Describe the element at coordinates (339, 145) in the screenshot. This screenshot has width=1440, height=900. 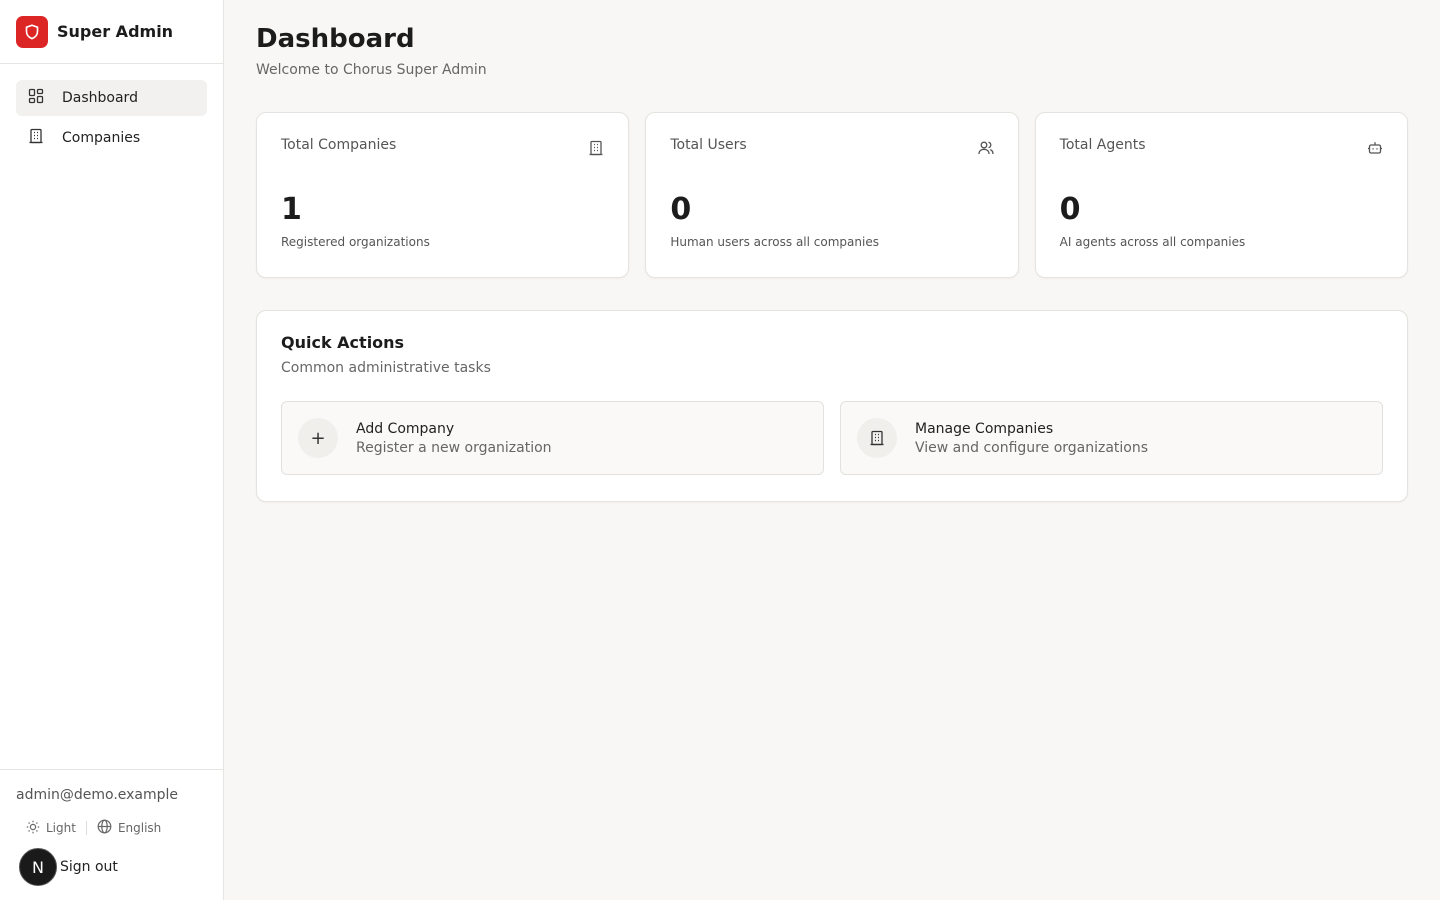
I see `stat-label: Total Companies` at that location.